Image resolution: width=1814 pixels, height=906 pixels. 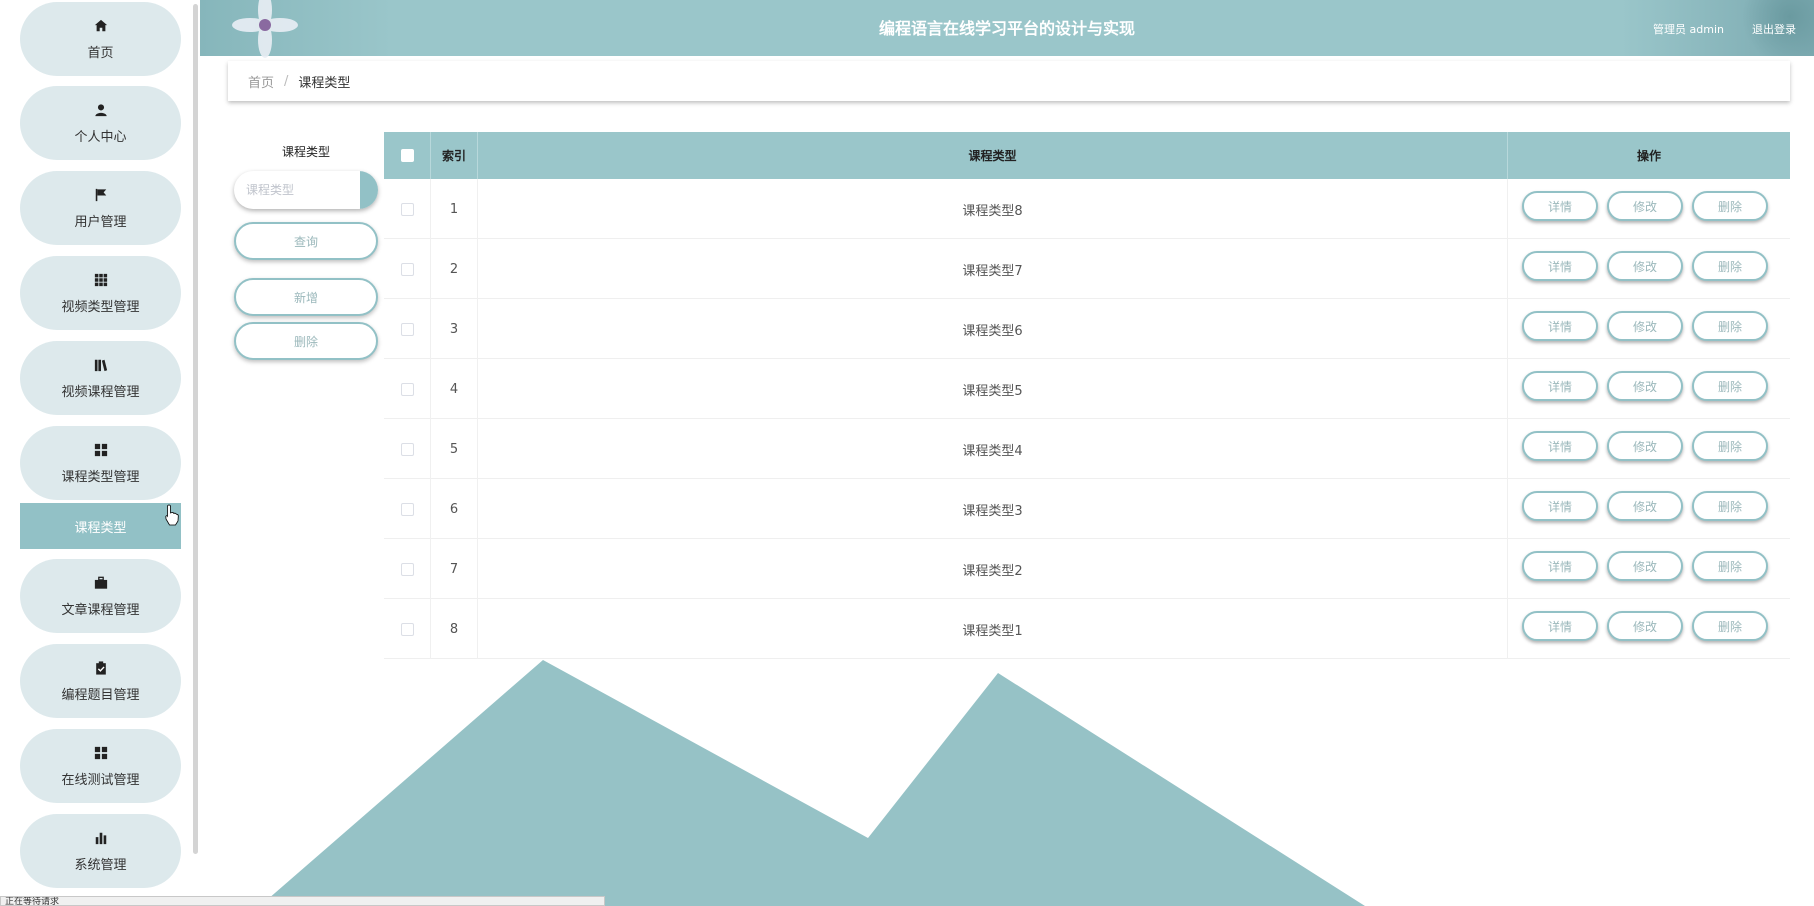 I want to click on sidebar-item-label: 系统管理, so click(x=100, y=865).